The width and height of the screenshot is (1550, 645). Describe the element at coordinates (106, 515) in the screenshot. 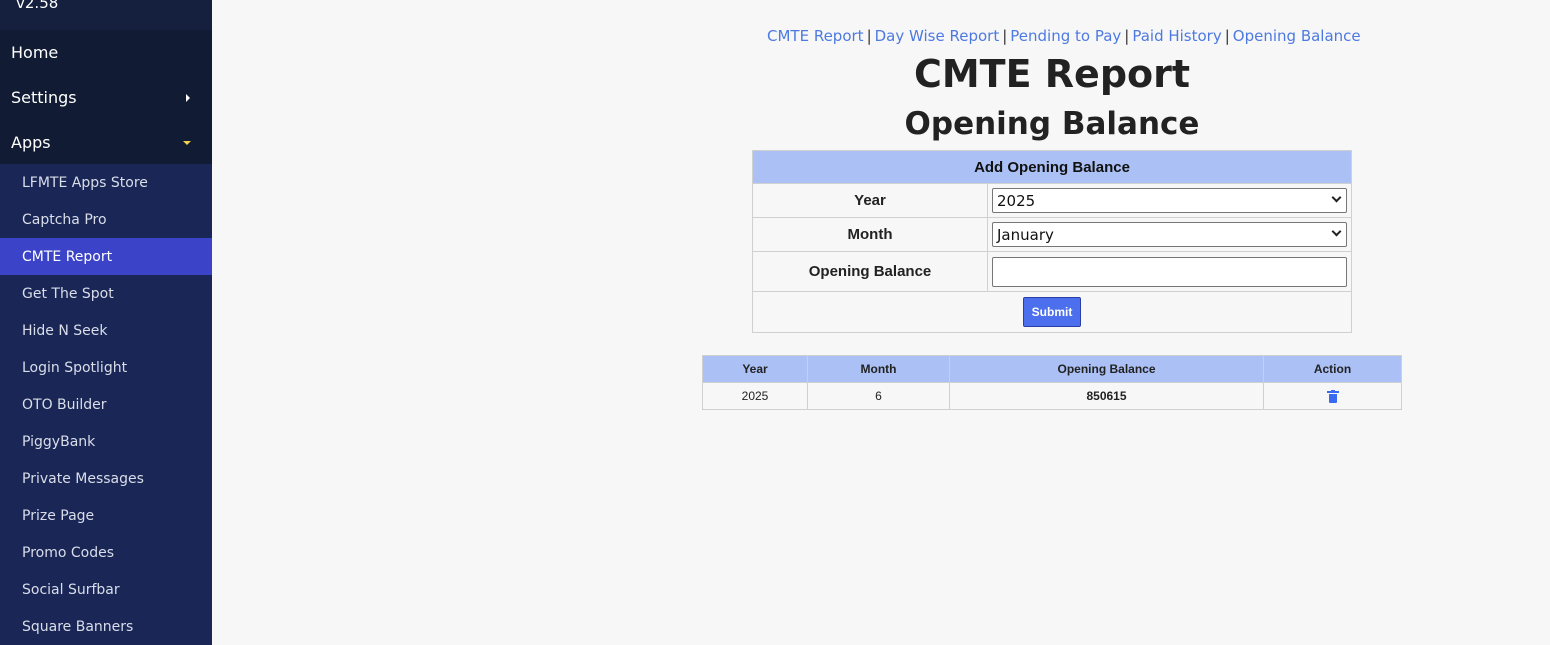

I see `sidebar-item-prize-page: Prize Page` at that location.